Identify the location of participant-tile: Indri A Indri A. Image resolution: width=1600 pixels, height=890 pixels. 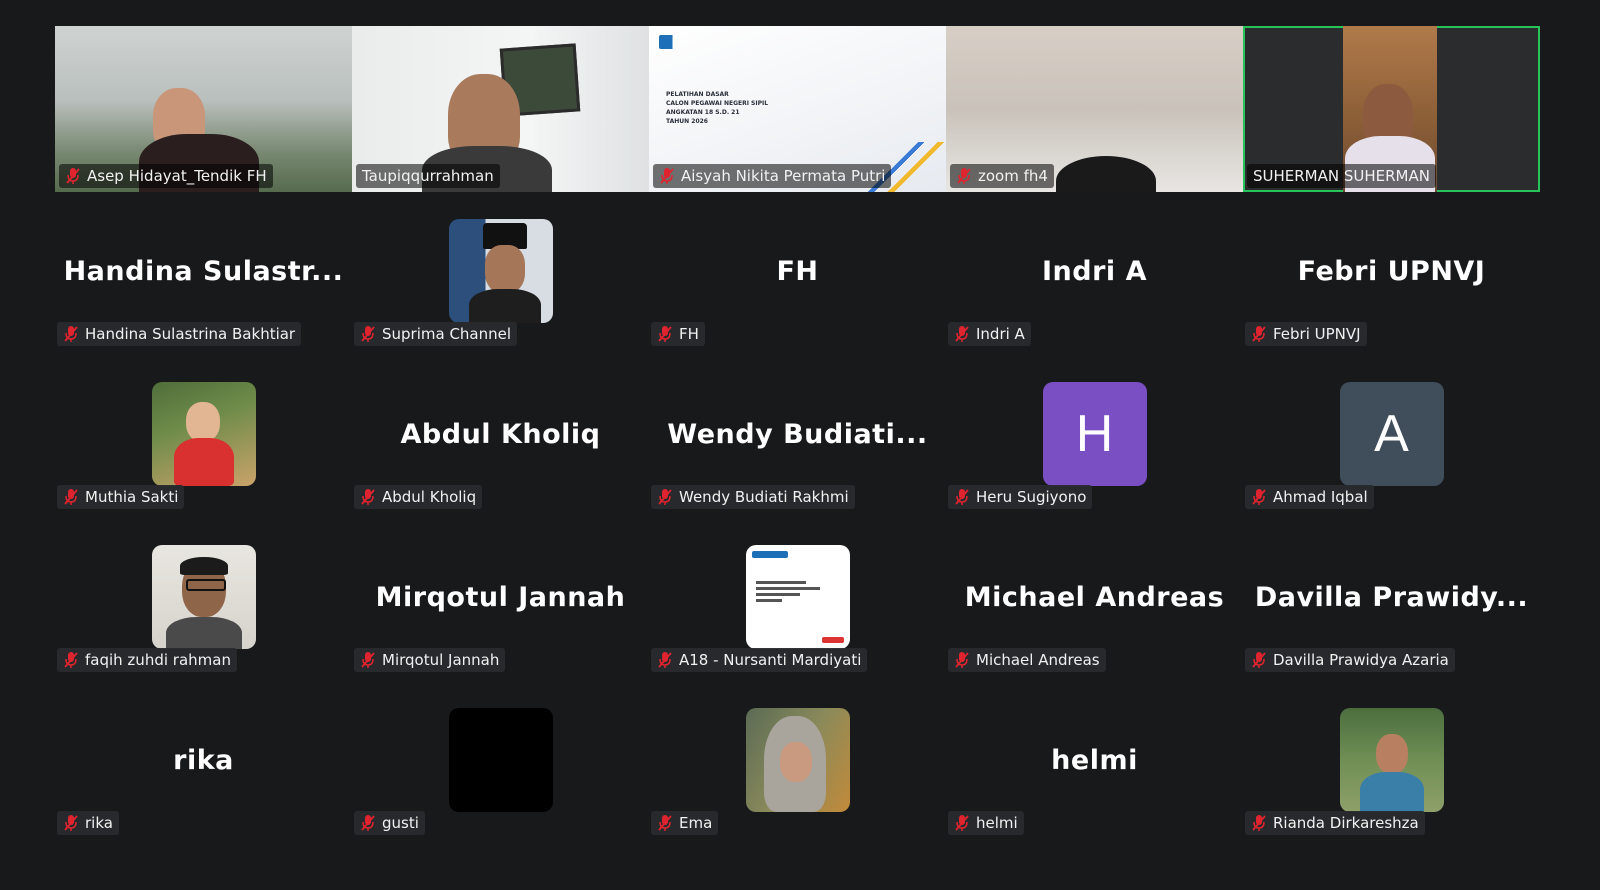
(1094, 293).